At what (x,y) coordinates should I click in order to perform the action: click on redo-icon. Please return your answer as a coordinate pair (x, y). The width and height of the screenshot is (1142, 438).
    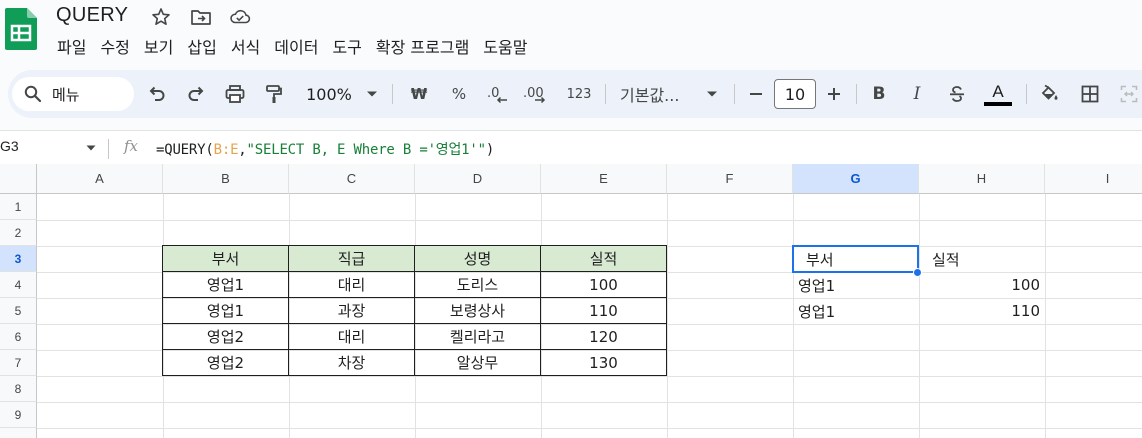
    Looking at the image, I should click on (196, 94).